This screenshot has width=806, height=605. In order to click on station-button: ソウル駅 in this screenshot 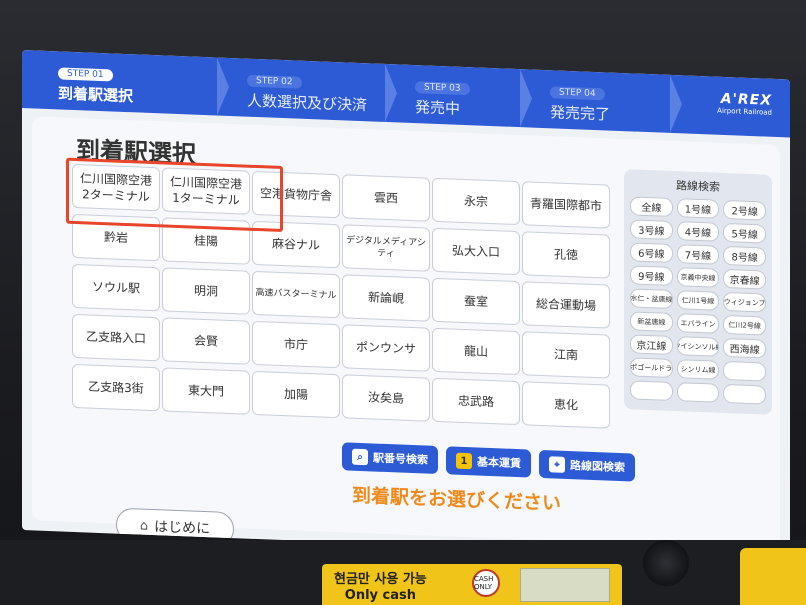, I will do `click(116, 287)`.